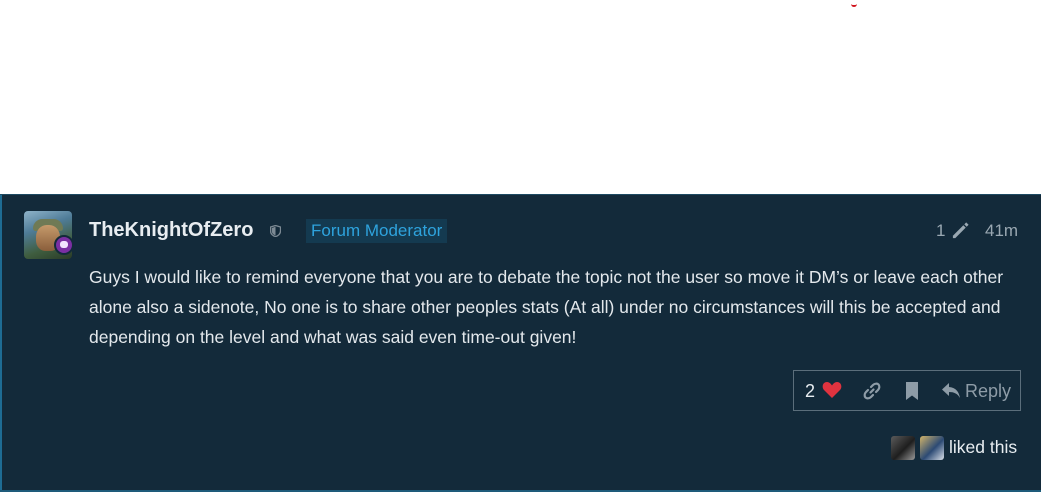  Describe the element at coordinates (377, 231) in the screenshot. I see `moderator-badge: Forum Moderator` at that location.